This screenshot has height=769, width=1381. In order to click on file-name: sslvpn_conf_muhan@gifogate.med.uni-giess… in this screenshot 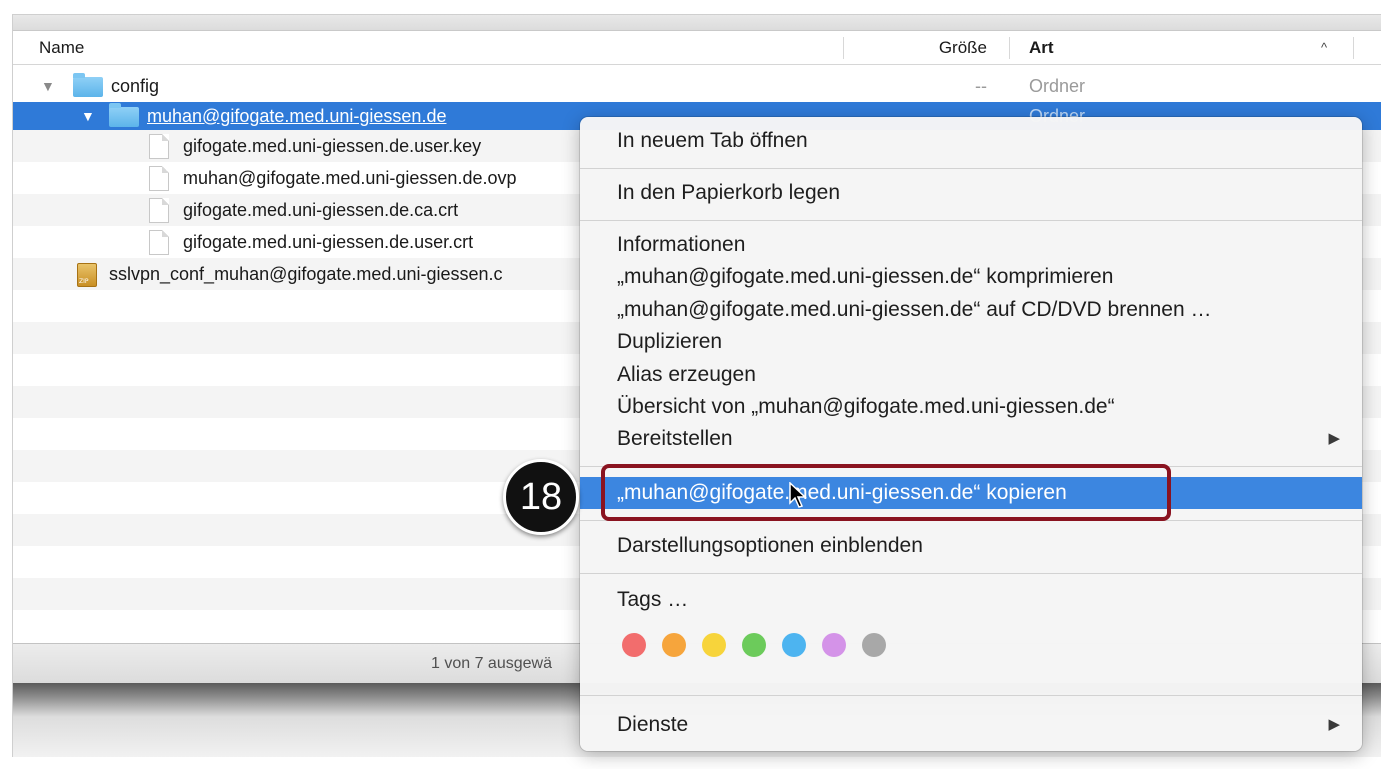, I will do `click(306, 274)`.